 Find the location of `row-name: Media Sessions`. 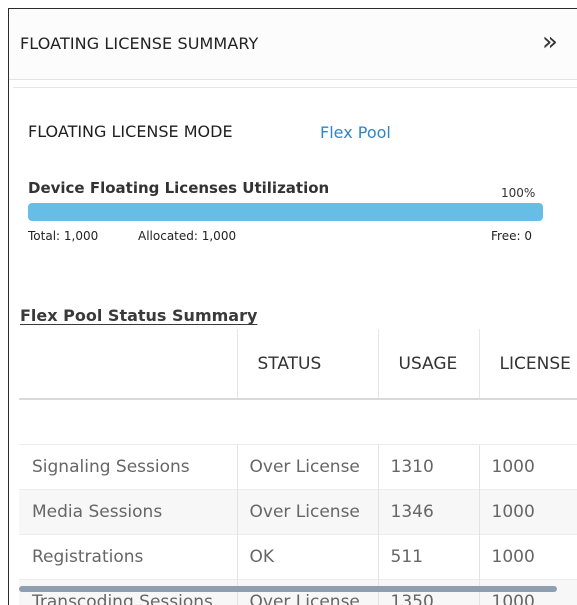

row-name: Media Sessions is located at coordinates (128, 511).